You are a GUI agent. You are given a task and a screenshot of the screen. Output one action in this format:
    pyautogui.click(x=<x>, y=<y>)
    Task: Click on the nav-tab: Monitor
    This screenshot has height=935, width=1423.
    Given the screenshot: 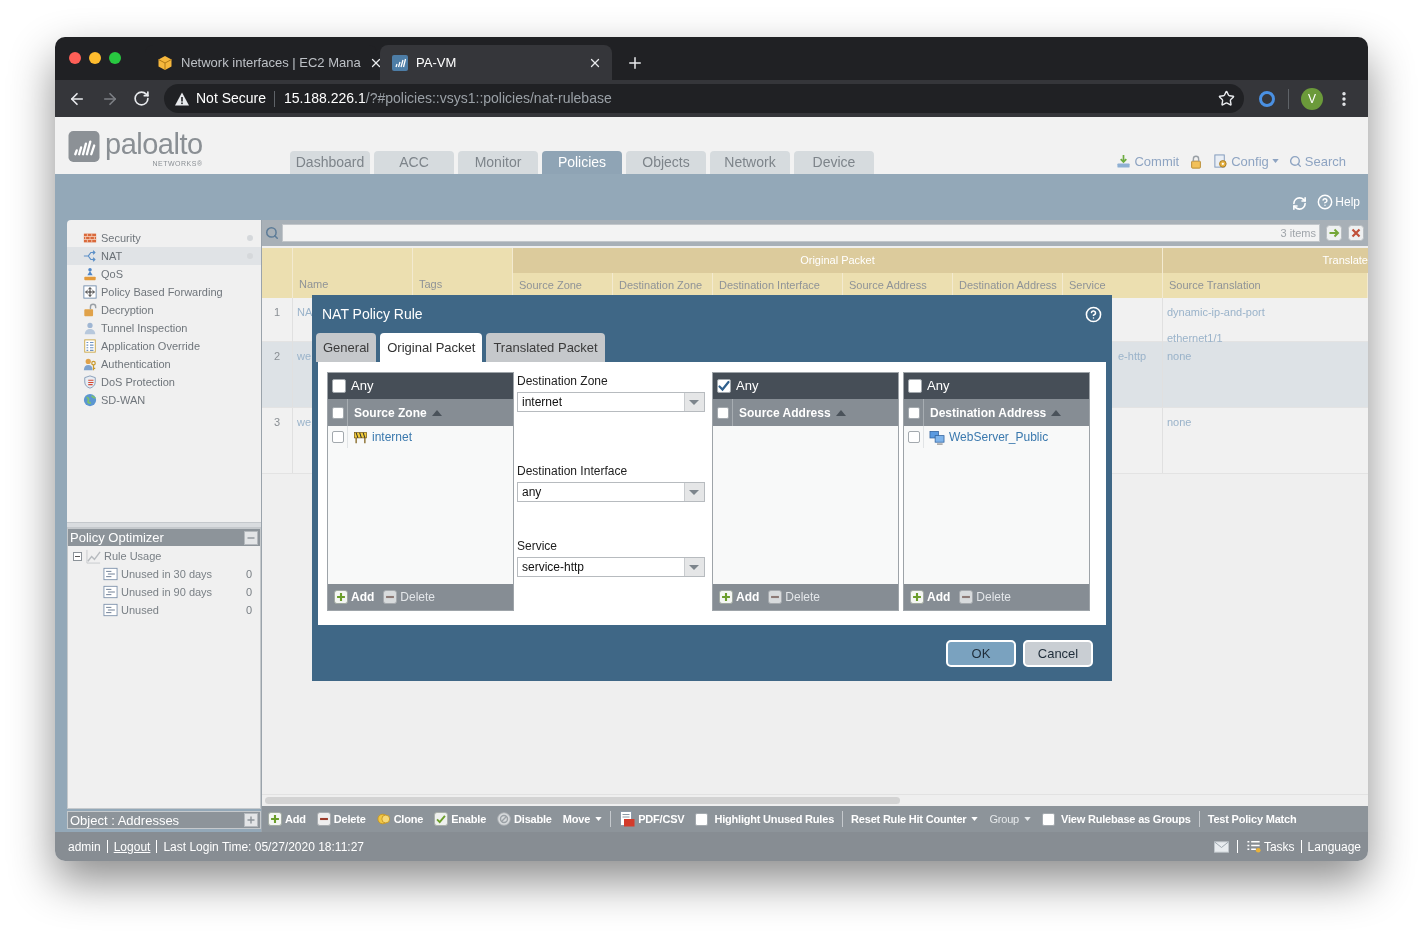 What is the action you would take?
    pyautogui.click(x=498, y=162)
    